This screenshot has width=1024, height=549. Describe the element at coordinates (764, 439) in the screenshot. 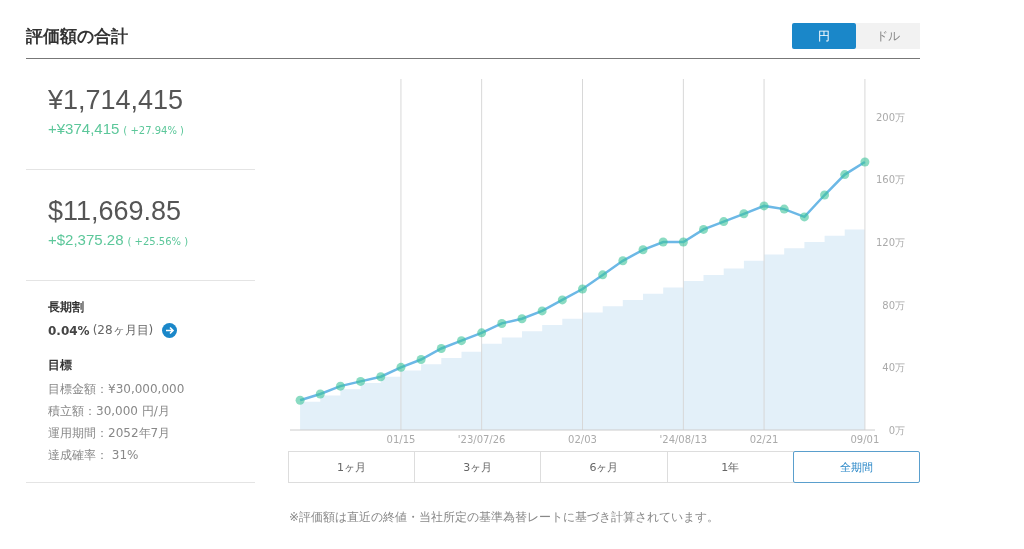

I see `x-axis-label: 02/21` at that location.